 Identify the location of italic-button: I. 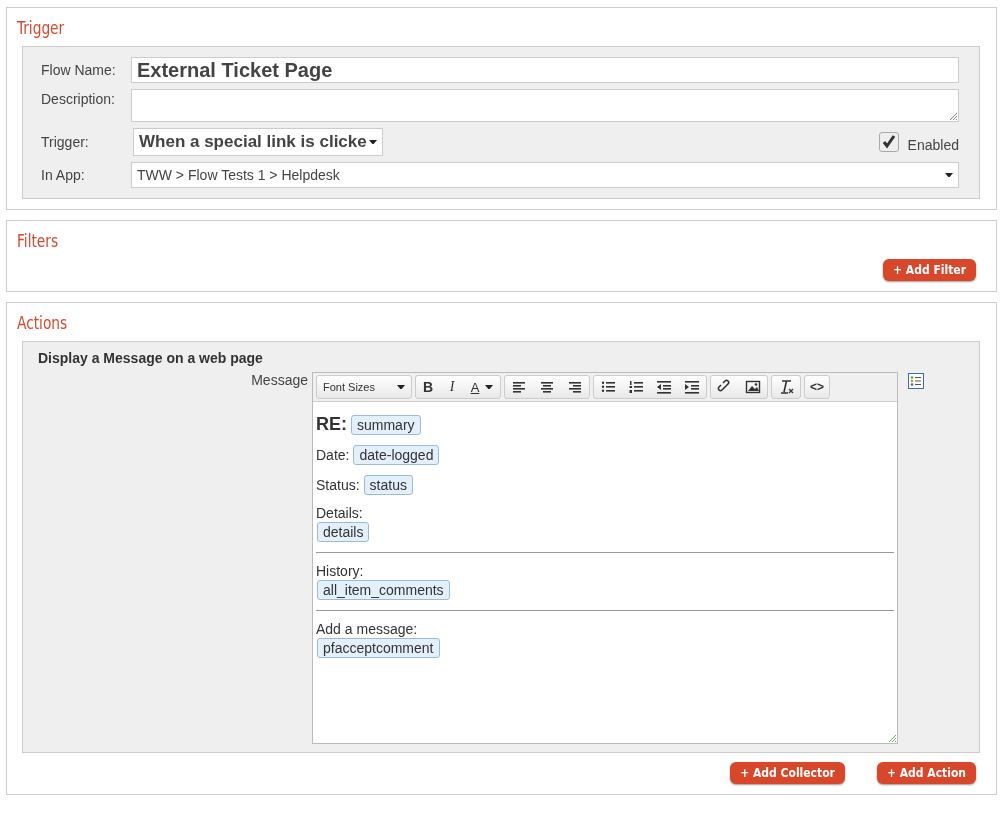
(452, 387).